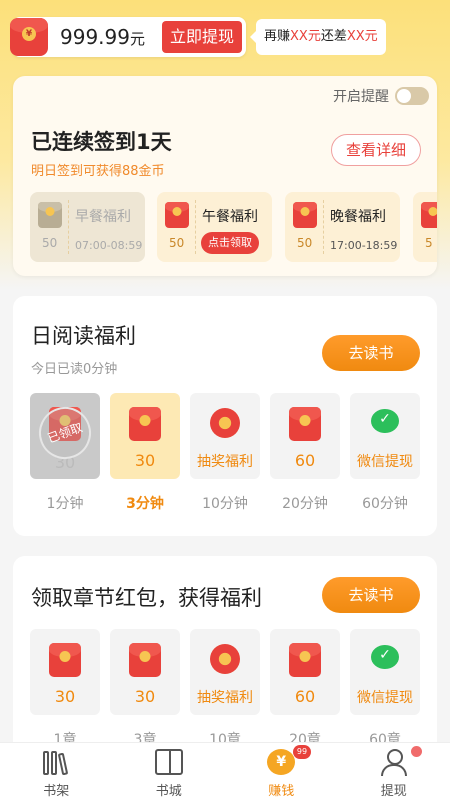 Image resolution: width=450 pixels, height=800 pixels. I want to click on reminder-toggle: 开启提醒, so click(381, 96).